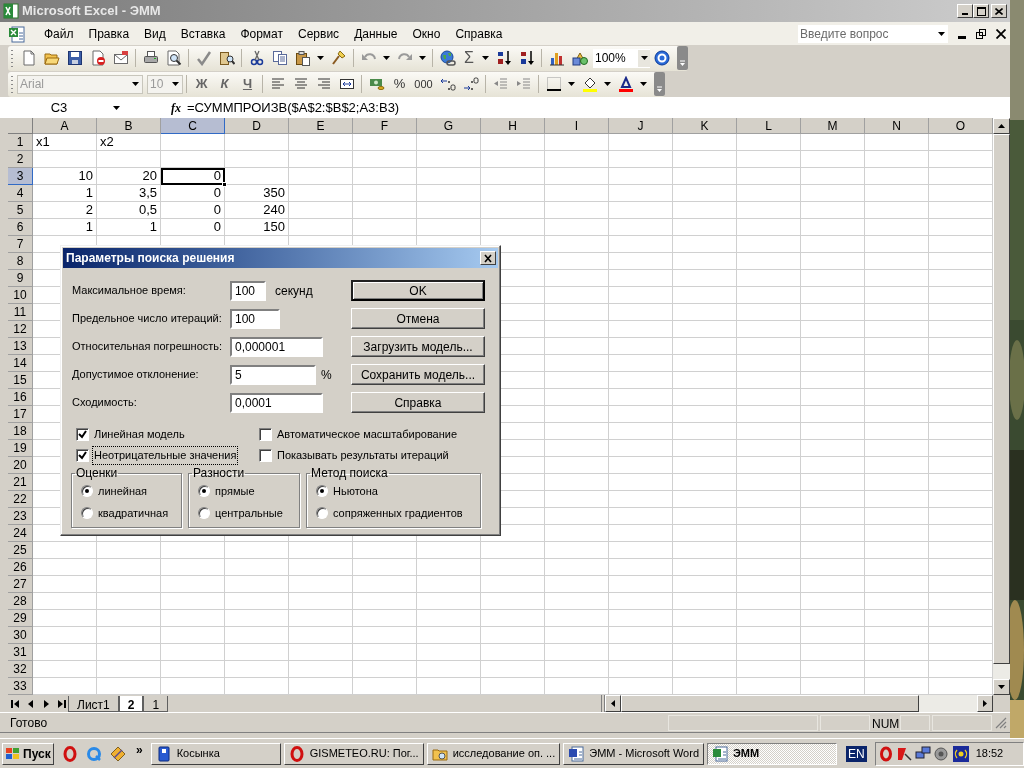  Describe the element at coordinates (20, 550) in the screenshot. I see `row-header: 25` at that location.